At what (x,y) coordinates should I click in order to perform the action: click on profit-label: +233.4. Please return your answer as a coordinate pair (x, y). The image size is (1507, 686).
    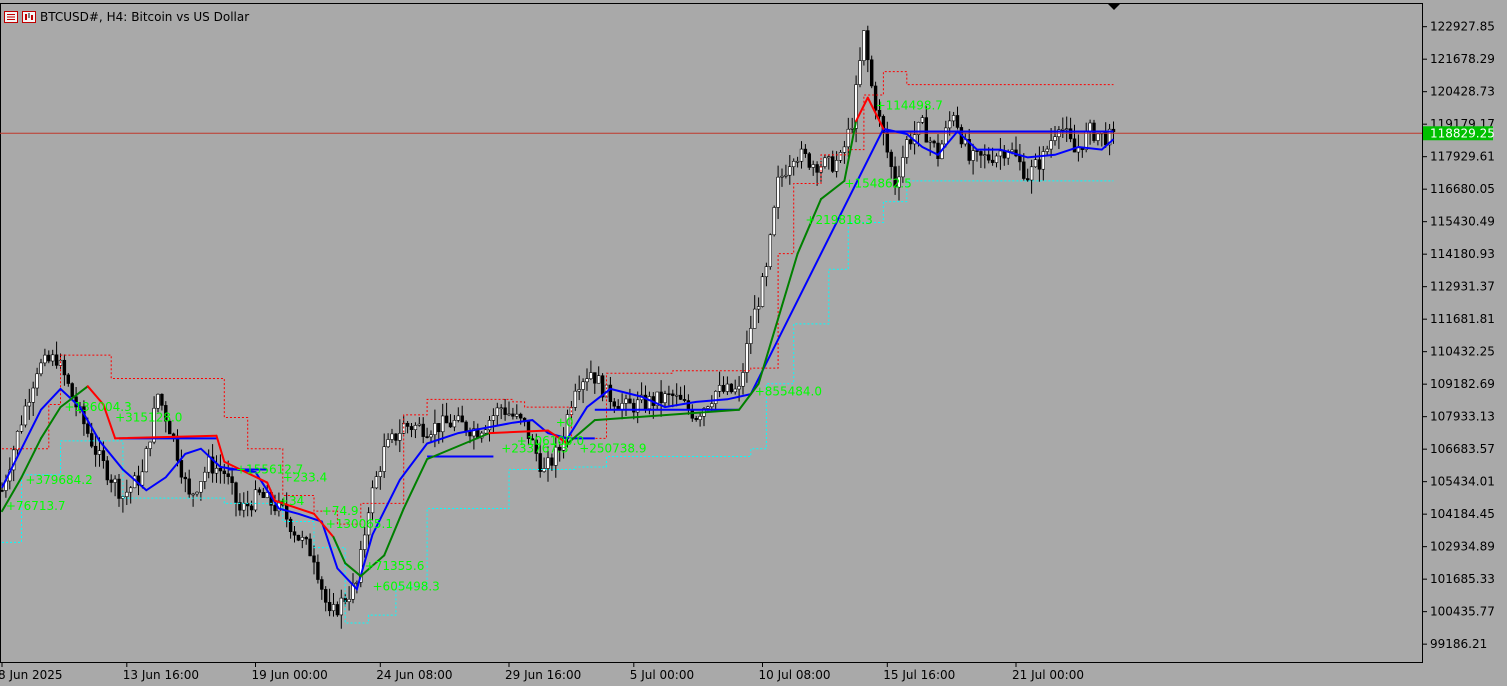
    Looking at the image, I should click on (305, 477).